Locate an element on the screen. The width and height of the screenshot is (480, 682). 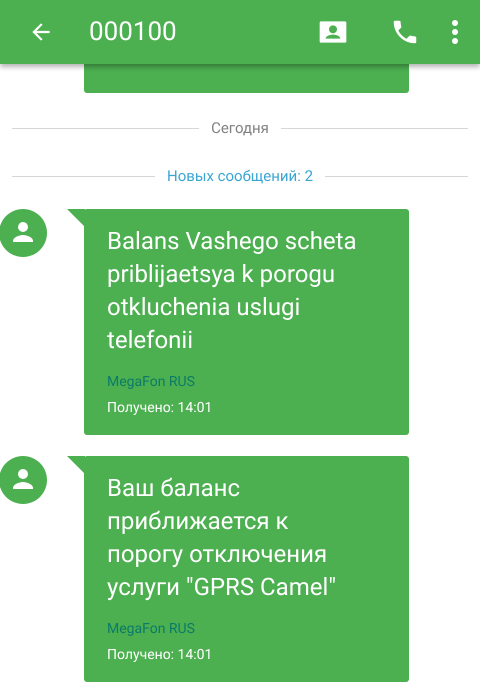
message-text: Ваш баланс приближается к порогу отключения услуги "GPRS Camel" is located at coordinates (222, 538).